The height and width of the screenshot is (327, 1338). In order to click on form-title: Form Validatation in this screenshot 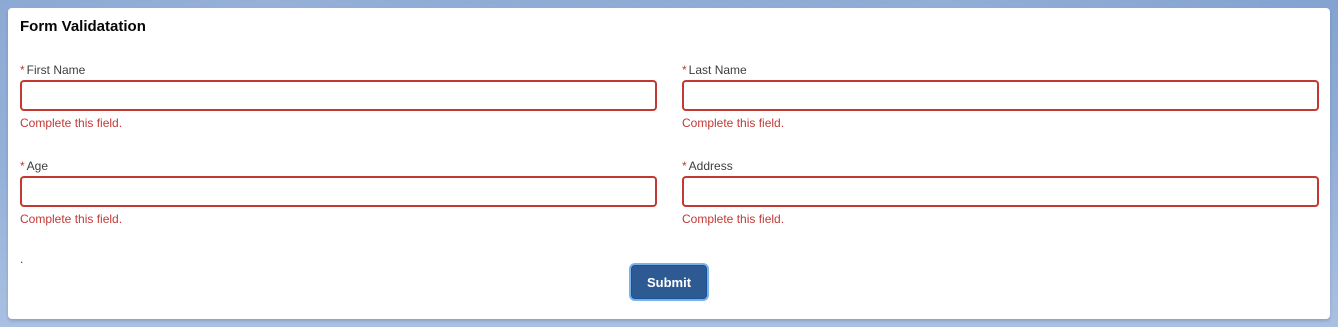, I will do `click(83, 26)`.